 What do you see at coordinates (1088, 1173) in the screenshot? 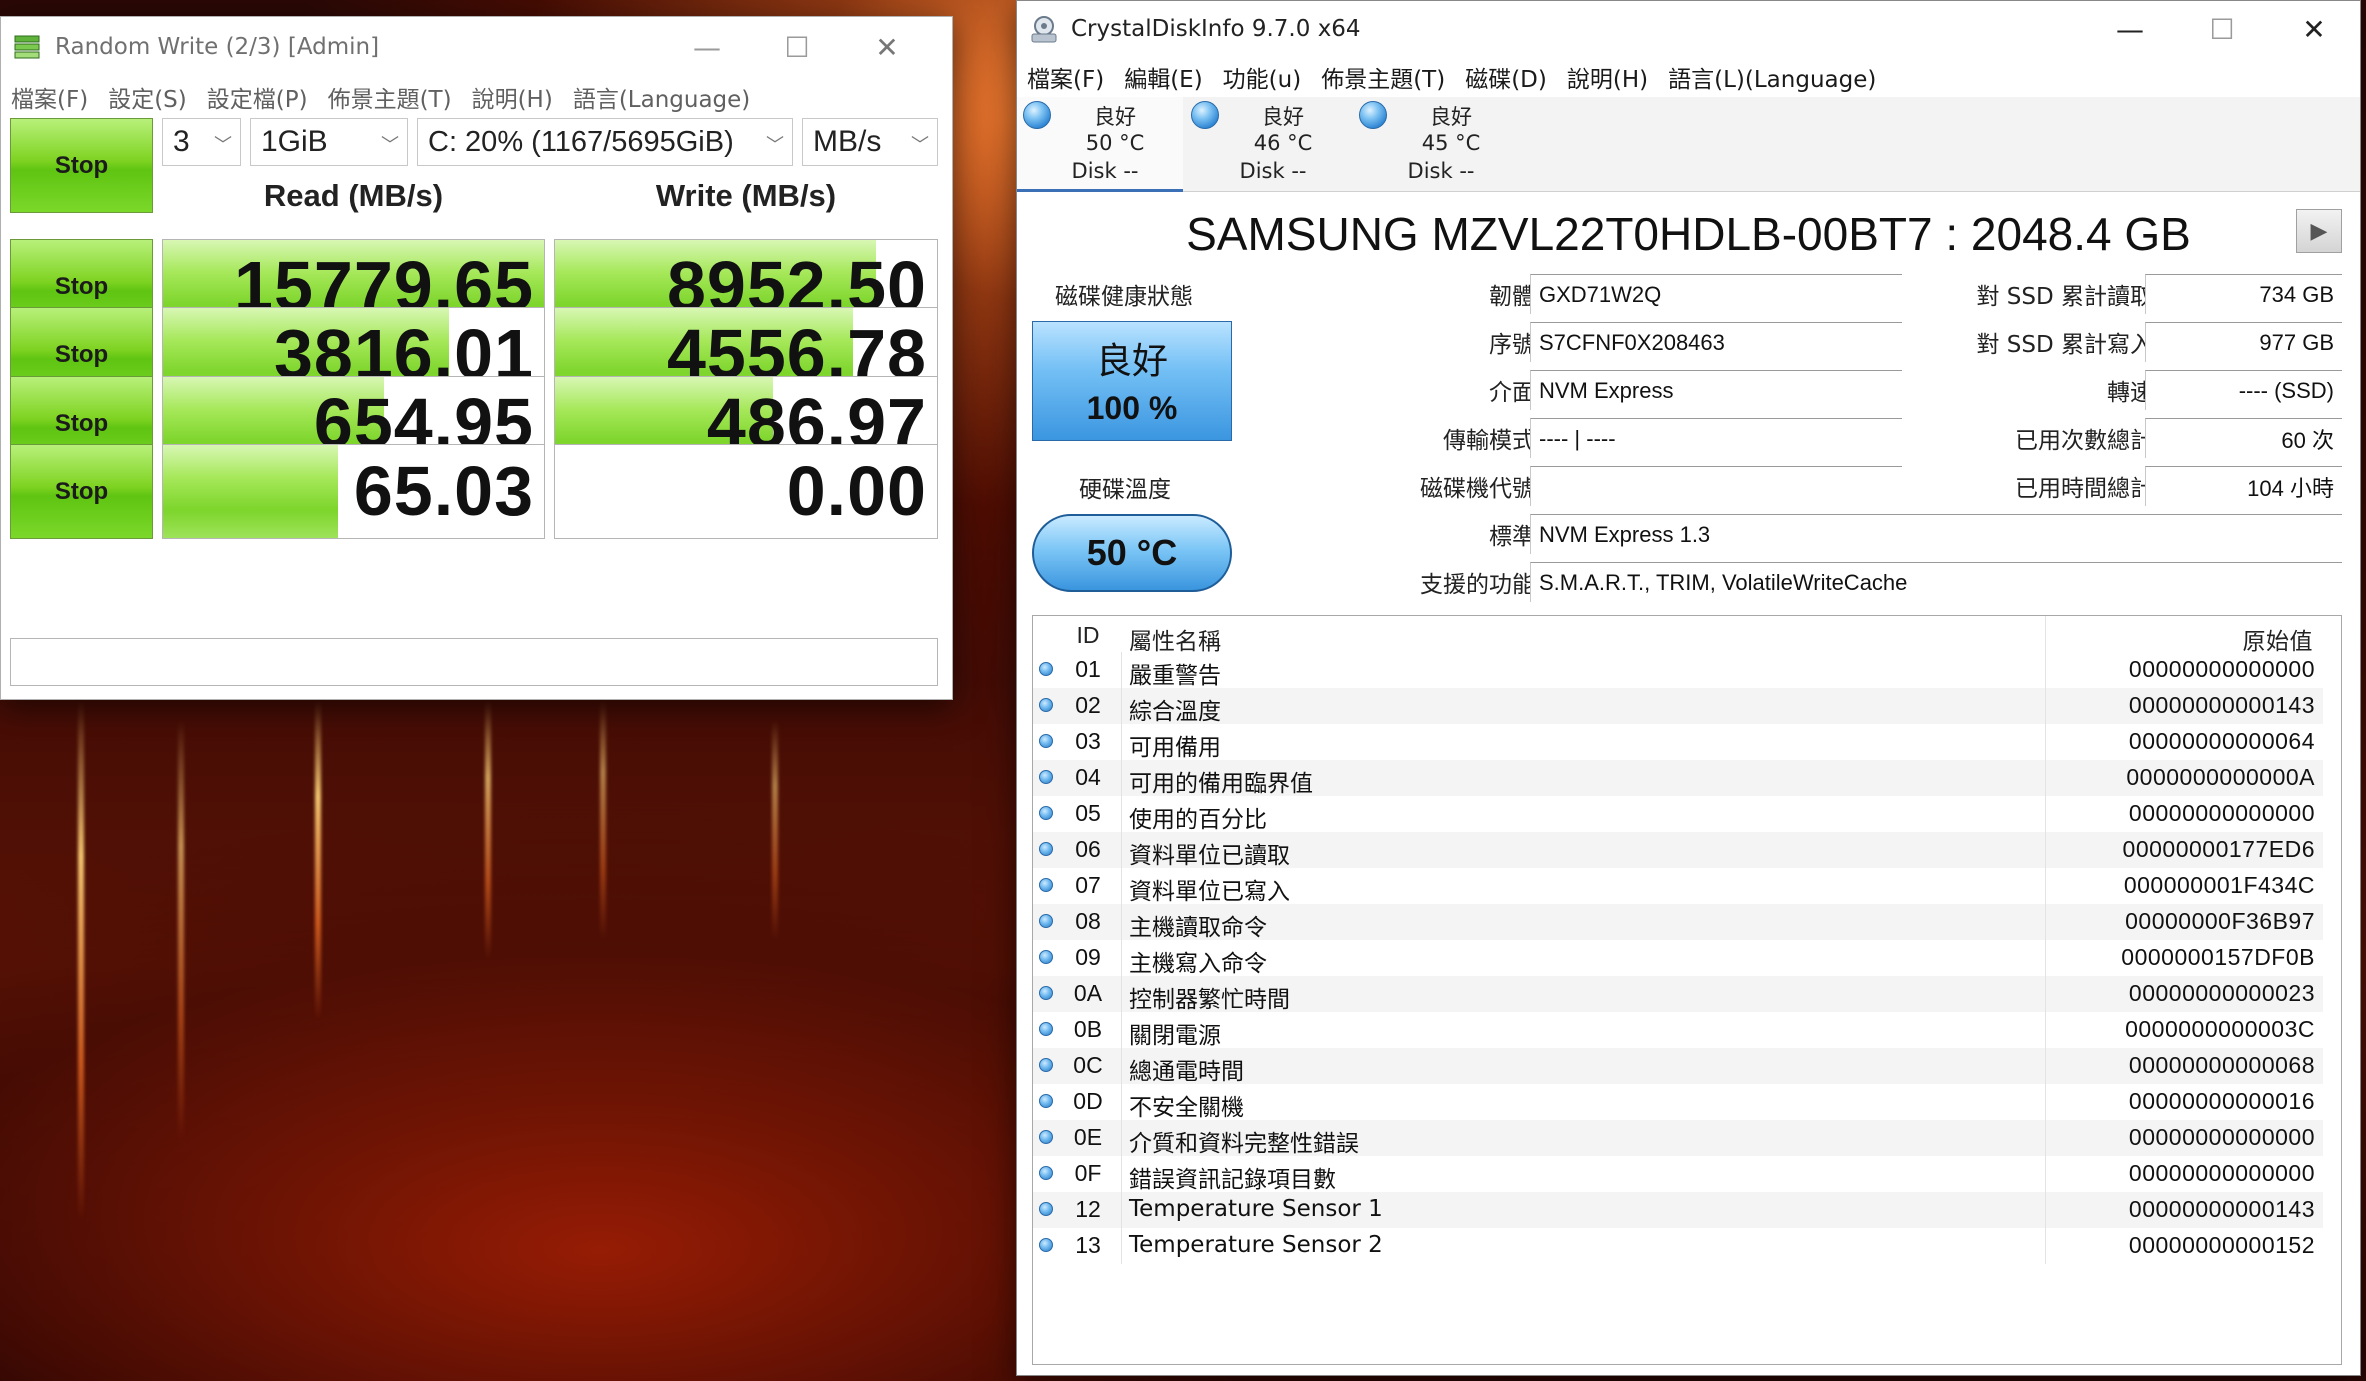
I see `smart-id: 0F` at bounding box center [1088, 1173].